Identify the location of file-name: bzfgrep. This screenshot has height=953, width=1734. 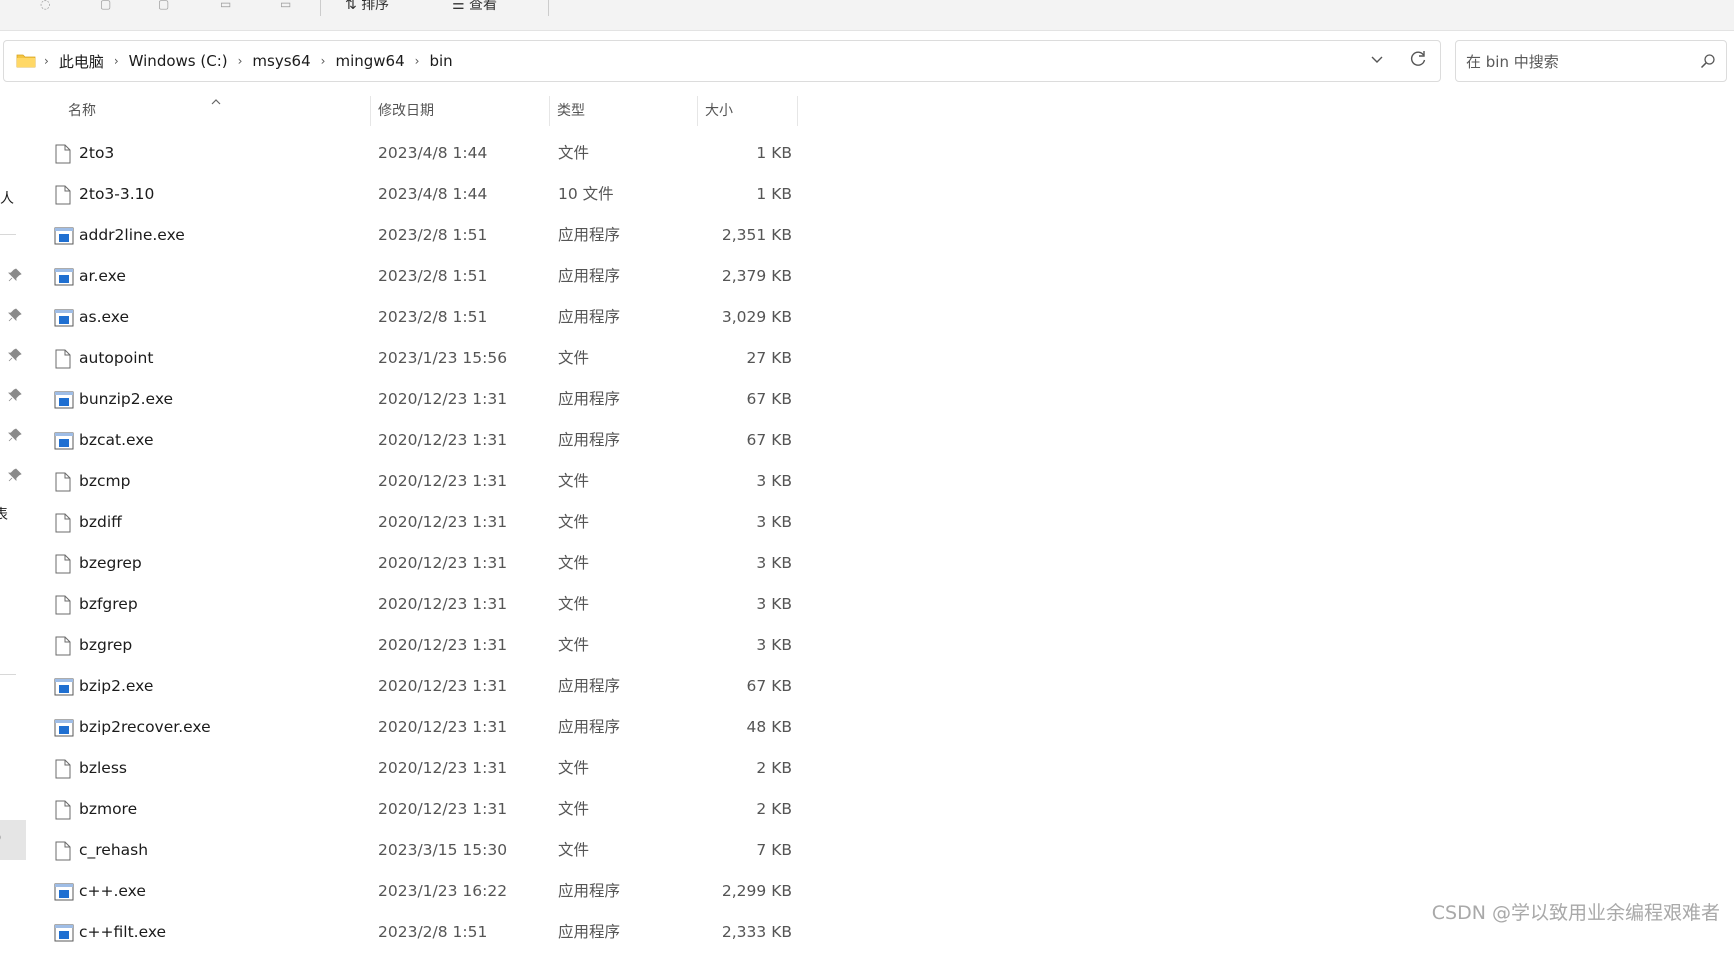
(108, 604).